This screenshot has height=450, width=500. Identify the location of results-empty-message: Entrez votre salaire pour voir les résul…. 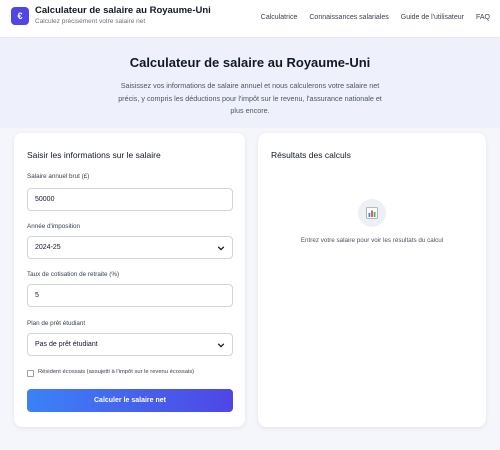
(372, 240).